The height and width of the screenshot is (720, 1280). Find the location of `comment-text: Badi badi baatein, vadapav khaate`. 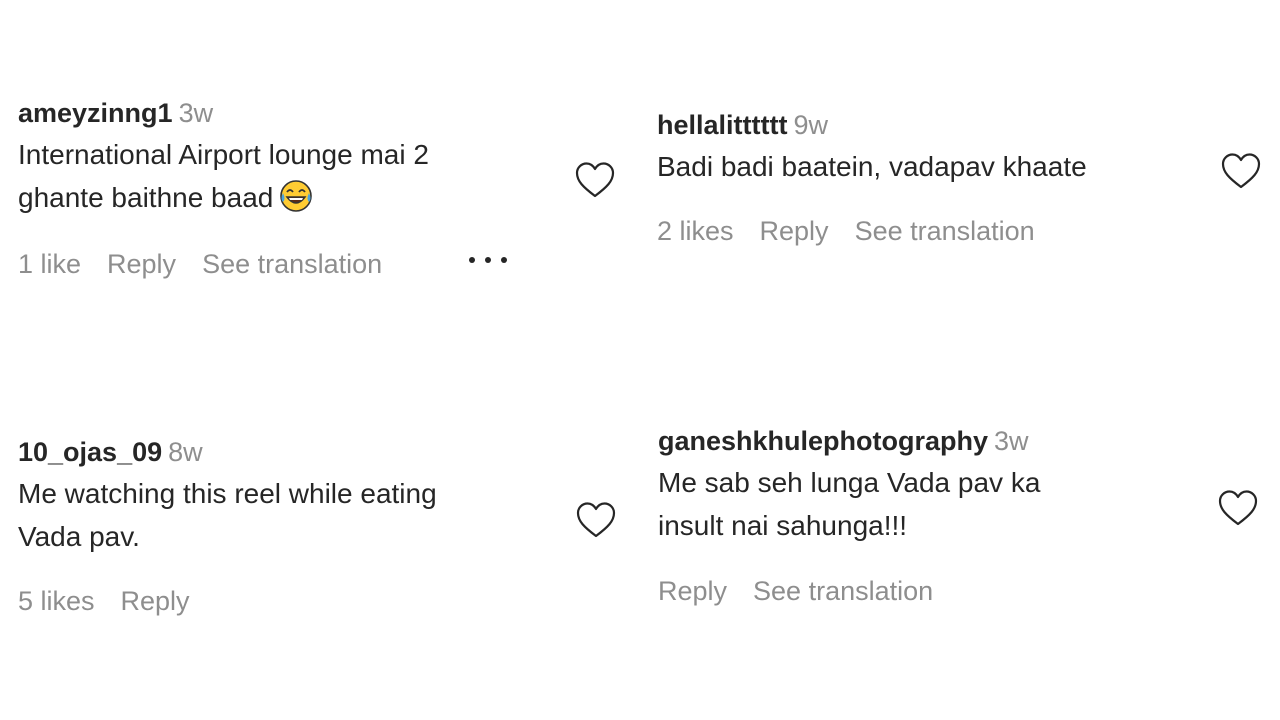

comment-text: Badi badi baatein, vadapav khaate is located at coordinates (872, 166).